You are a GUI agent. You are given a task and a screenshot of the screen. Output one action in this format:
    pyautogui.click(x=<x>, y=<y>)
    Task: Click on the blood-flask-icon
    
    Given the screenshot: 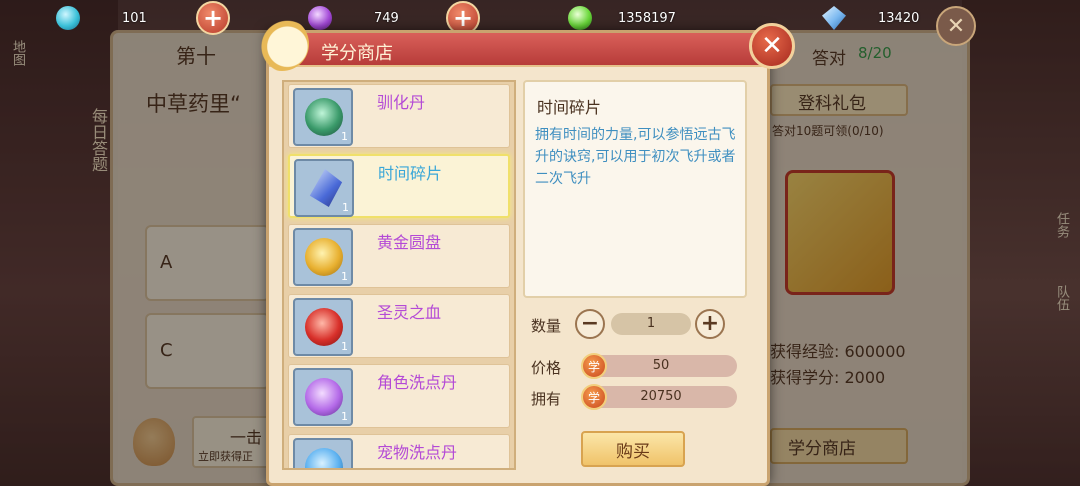 What is the action you would take?
    pyautogui.click(x=324, y=327)
    